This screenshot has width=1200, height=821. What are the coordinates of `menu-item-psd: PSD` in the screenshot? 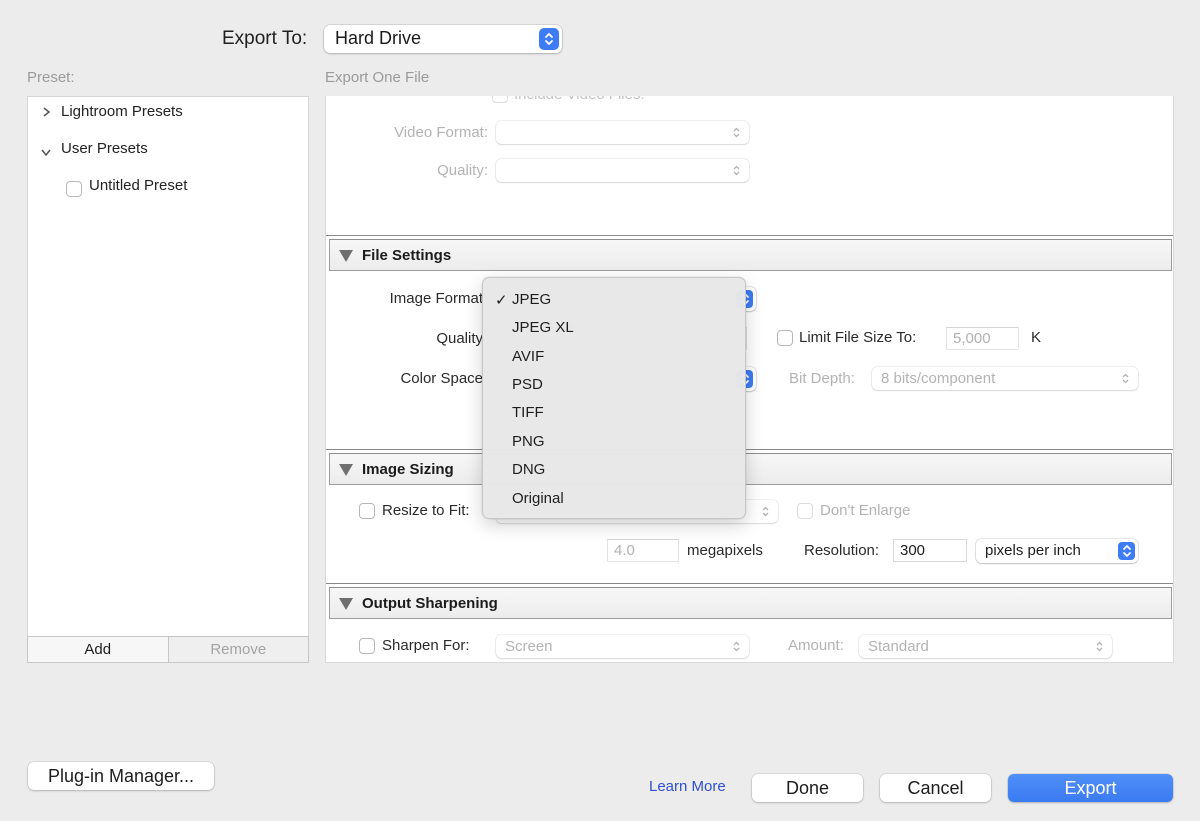 It's located at (527, 384).